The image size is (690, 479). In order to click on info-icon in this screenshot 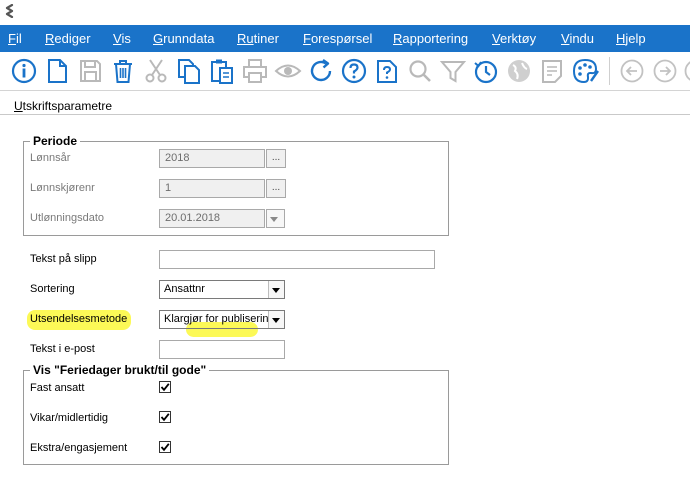, I will do `click(24, 71)`.